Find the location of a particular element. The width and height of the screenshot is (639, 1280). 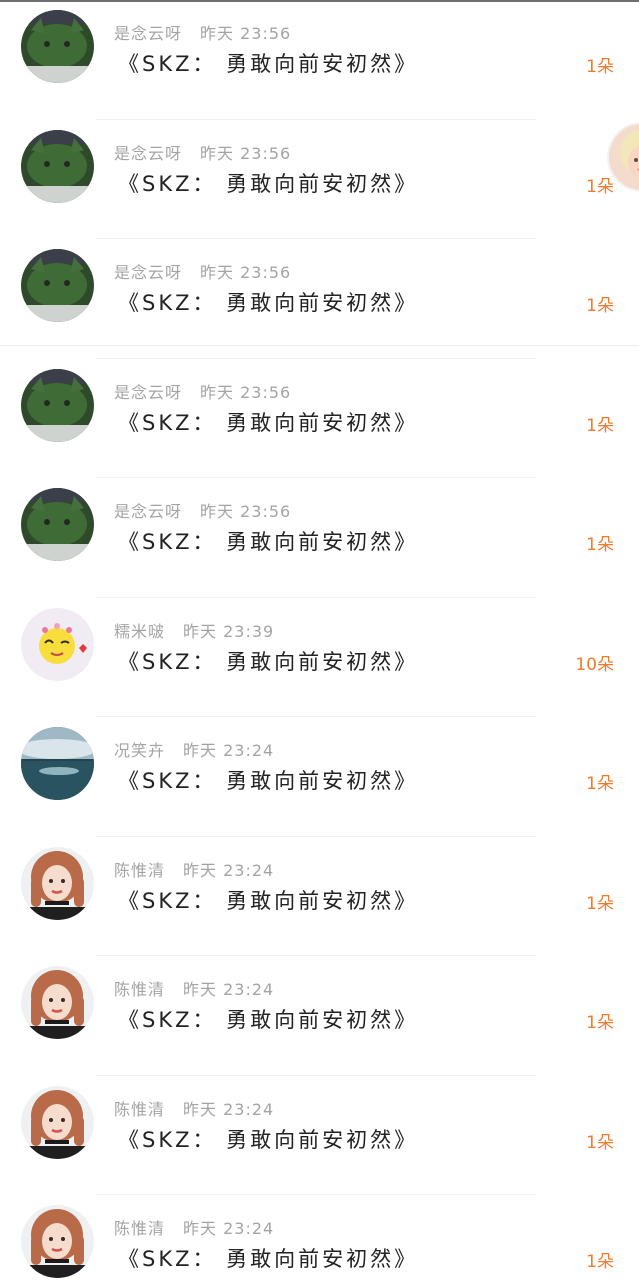

list-item: 糯米啵 昨天 23:39 《SKZ： 勇敢向前安初然》 10朵 is located at coordinates (319, 657).